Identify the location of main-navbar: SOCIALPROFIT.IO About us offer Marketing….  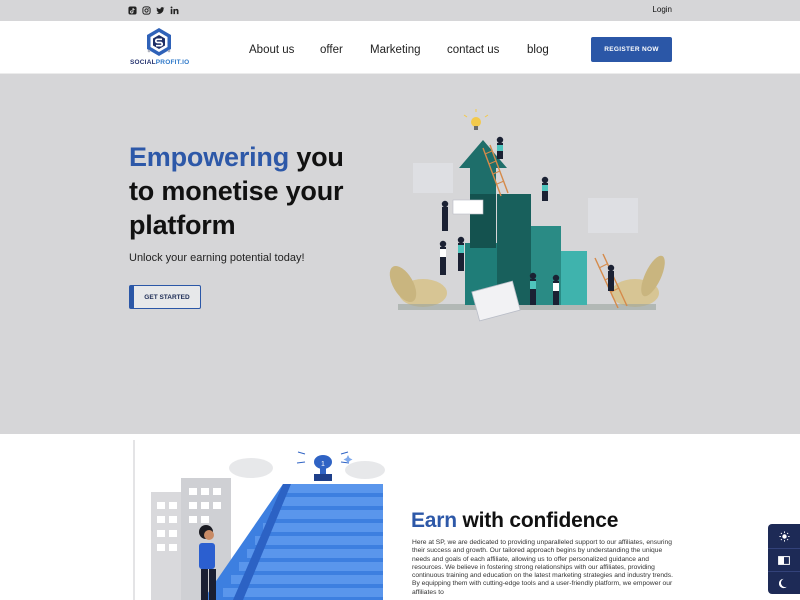
(400, 47).